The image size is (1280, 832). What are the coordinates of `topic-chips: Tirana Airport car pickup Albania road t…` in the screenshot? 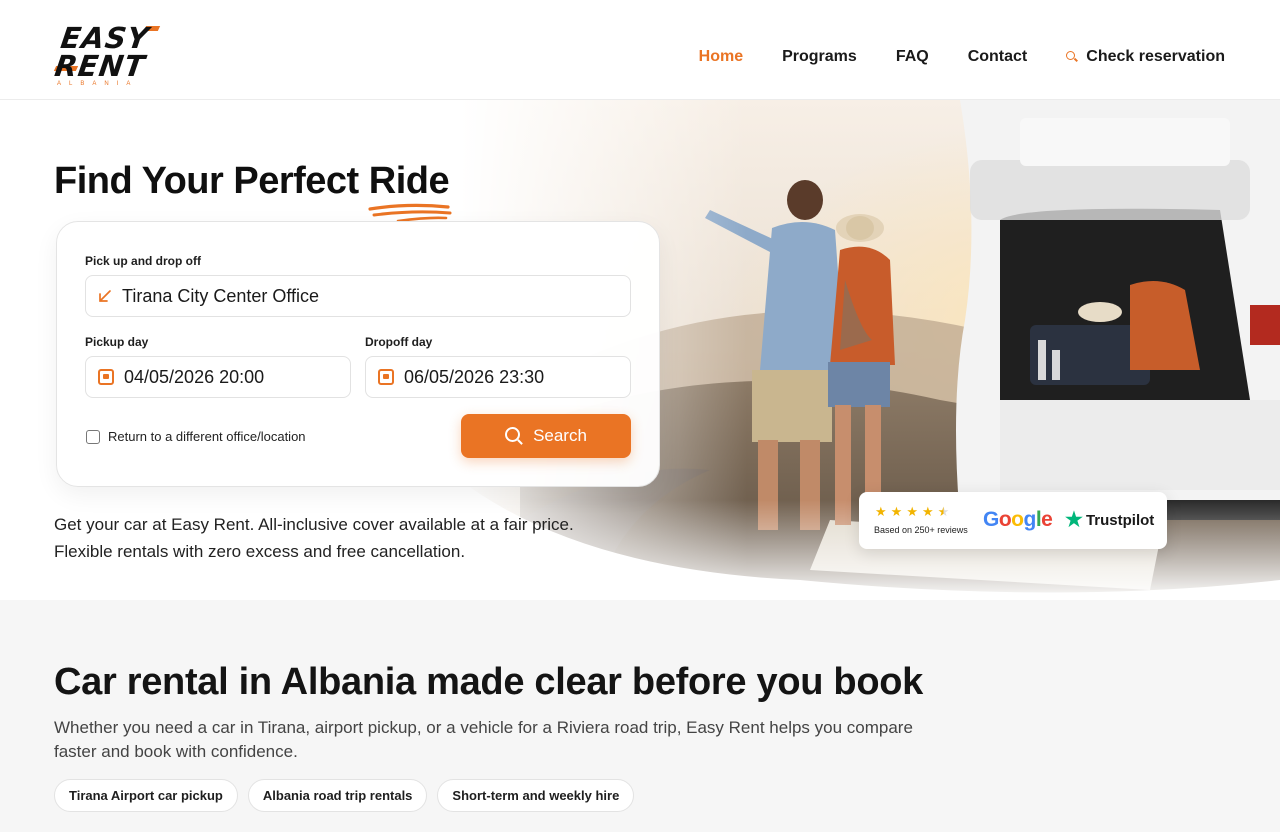 It's located at (344, 795).